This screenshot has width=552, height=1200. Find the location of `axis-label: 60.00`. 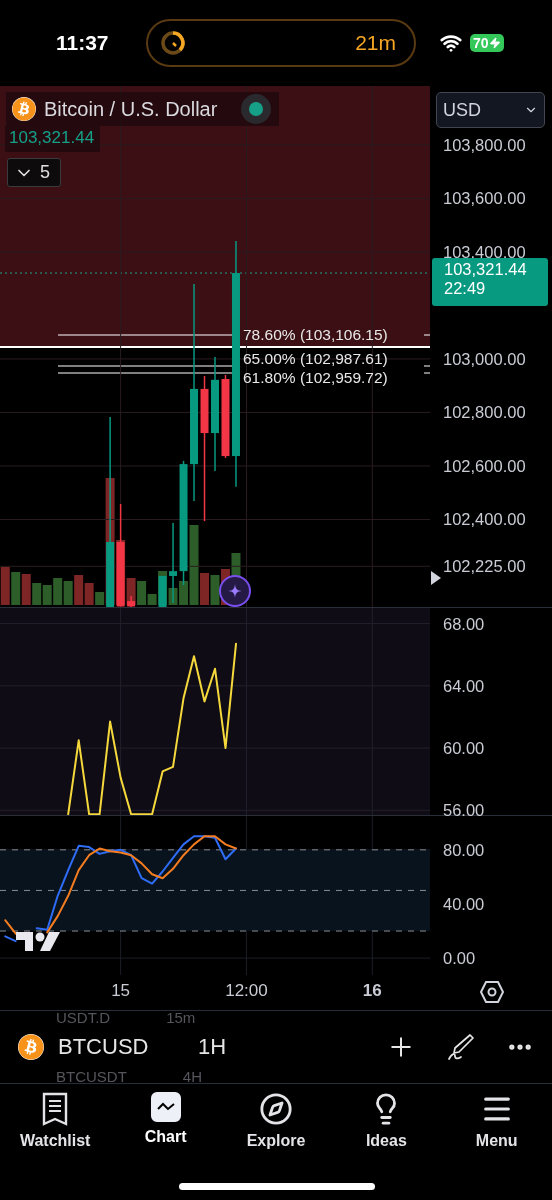

axis-label: 60.00 is located at coordinates (464, 748).